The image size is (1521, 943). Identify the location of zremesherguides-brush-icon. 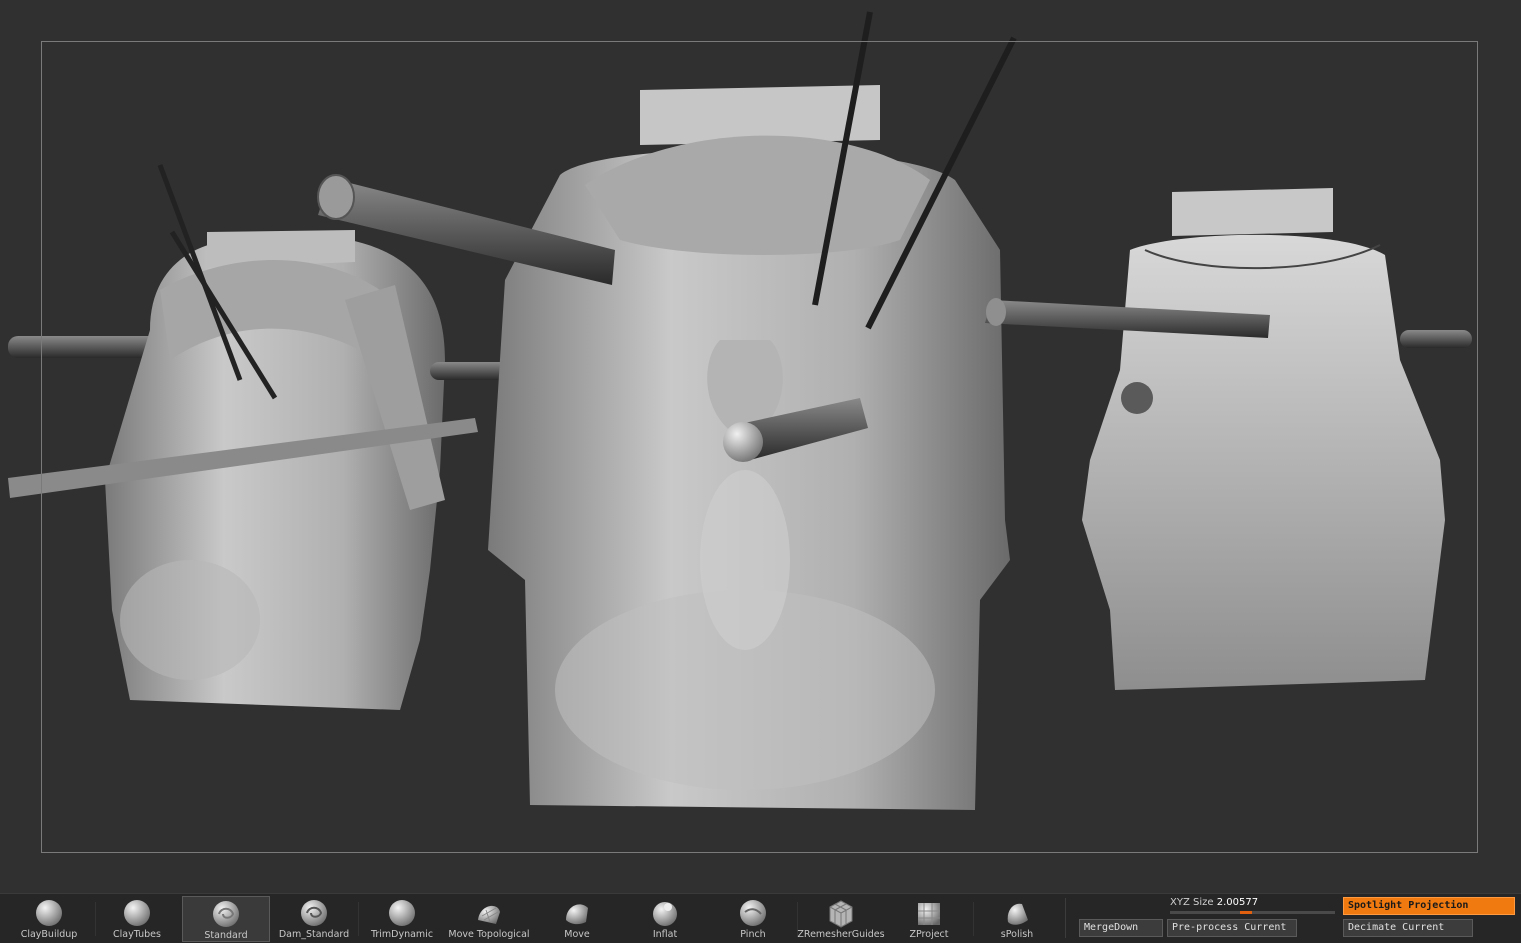
(841, 914).